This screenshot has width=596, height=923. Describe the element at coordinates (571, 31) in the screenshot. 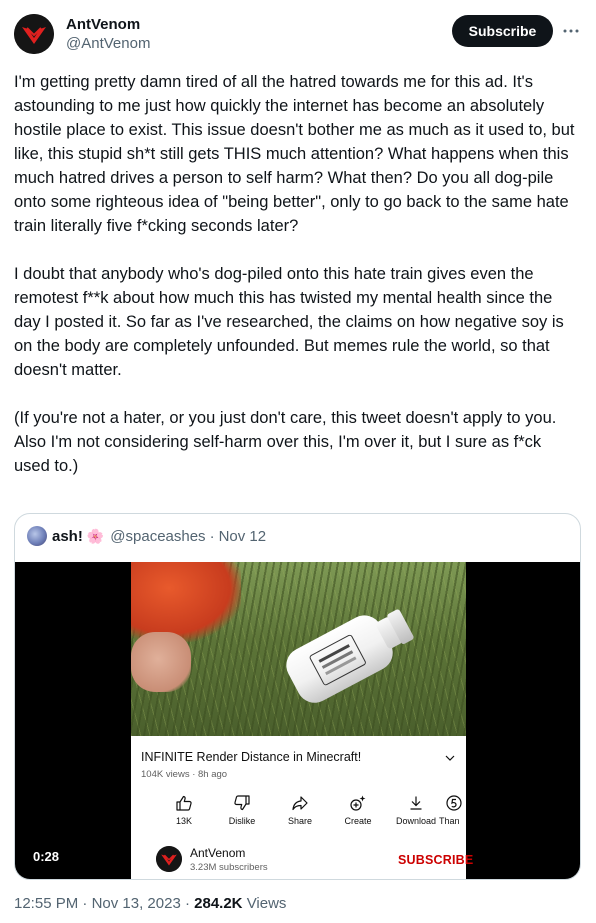

I see `more-horizontal-icon` at that location.